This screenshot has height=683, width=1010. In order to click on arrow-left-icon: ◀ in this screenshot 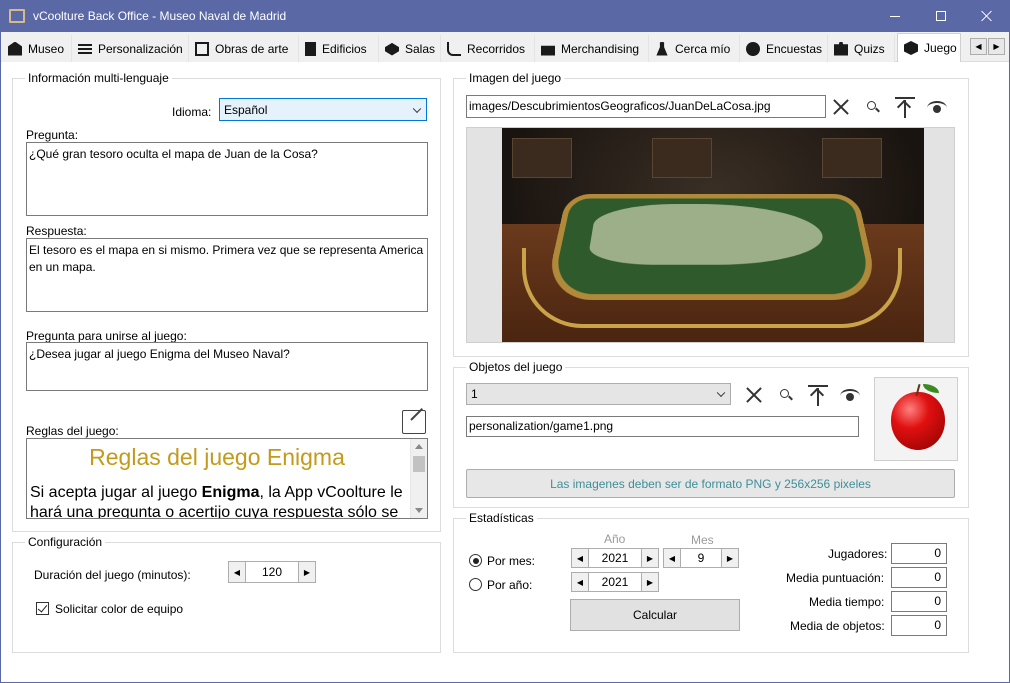, I will do `click(978, 46)`.